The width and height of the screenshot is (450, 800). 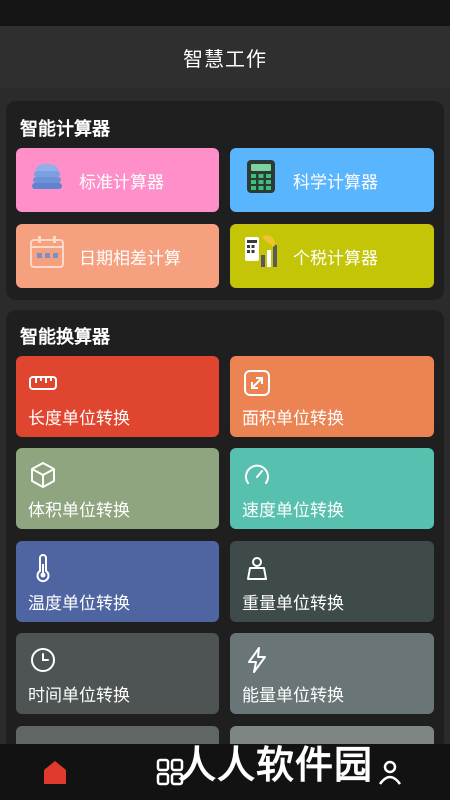 I want to click on temperature-converter-card: 温度单位转换, so click(x=117, y=581).